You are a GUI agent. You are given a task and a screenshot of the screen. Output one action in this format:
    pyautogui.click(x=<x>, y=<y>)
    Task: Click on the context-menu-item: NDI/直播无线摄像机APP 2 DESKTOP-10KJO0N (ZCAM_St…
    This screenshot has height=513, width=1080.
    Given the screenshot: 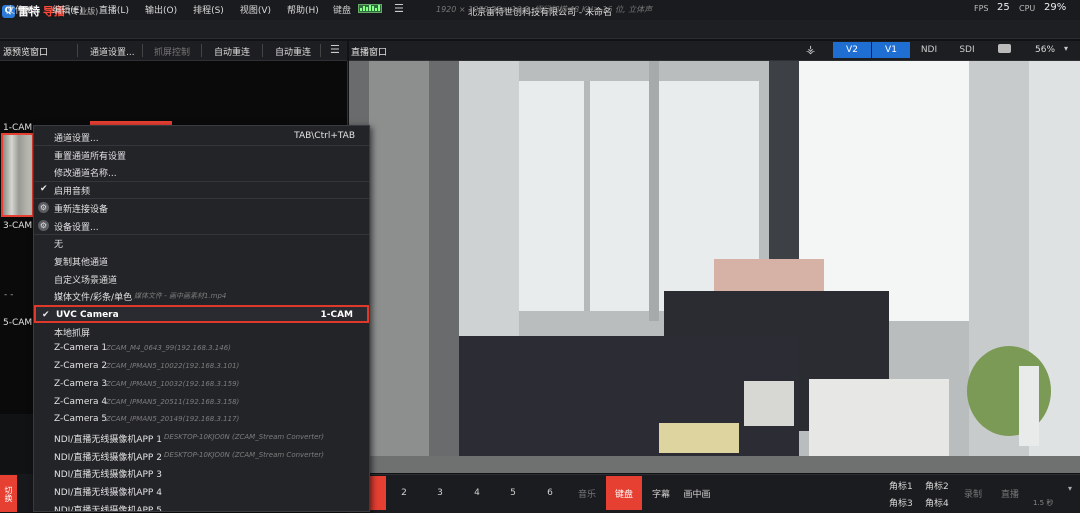 What is the action you would take?
    pyautogui.click(x=201, y=456)
    